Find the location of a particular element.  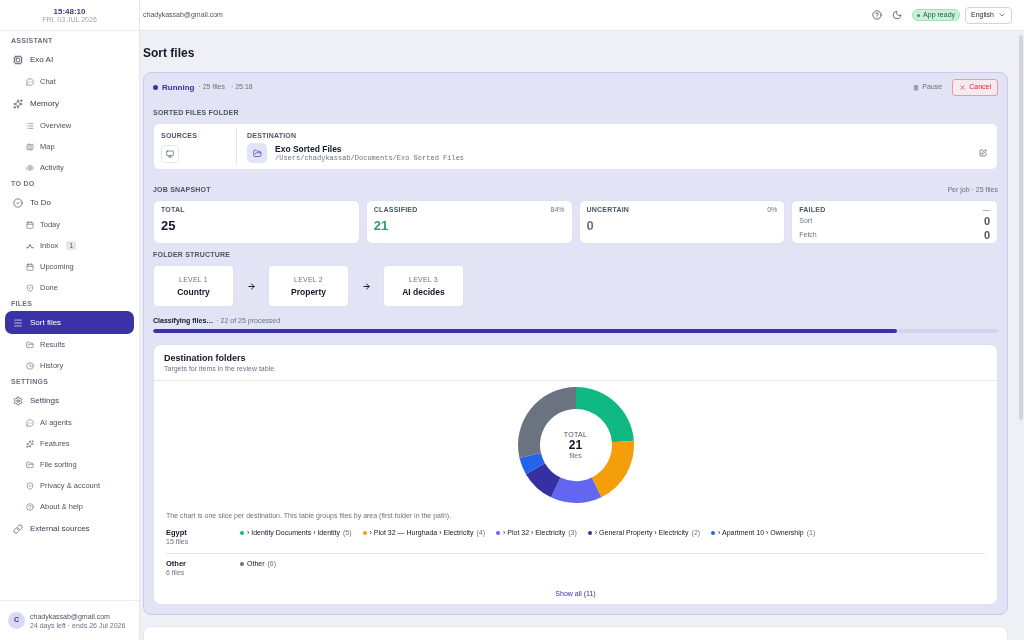

stat-value: 25 is located at coordinates (169, 226).